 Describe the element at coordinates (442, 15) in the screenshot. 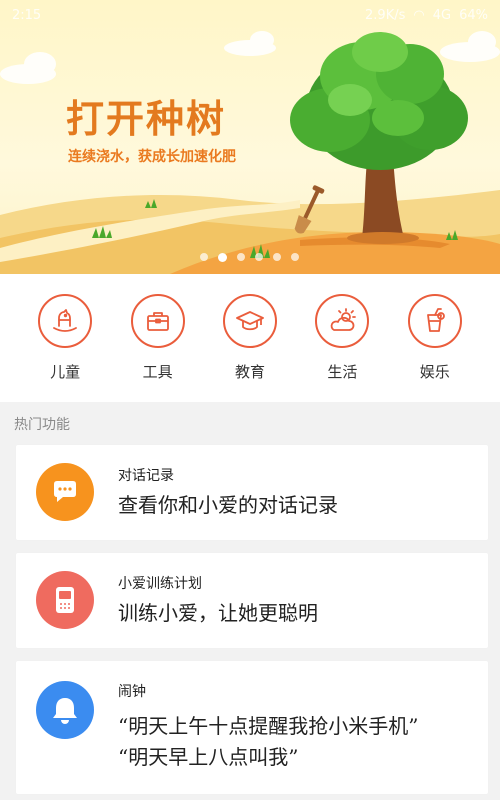

I see `signal-label: 4G` at that location.